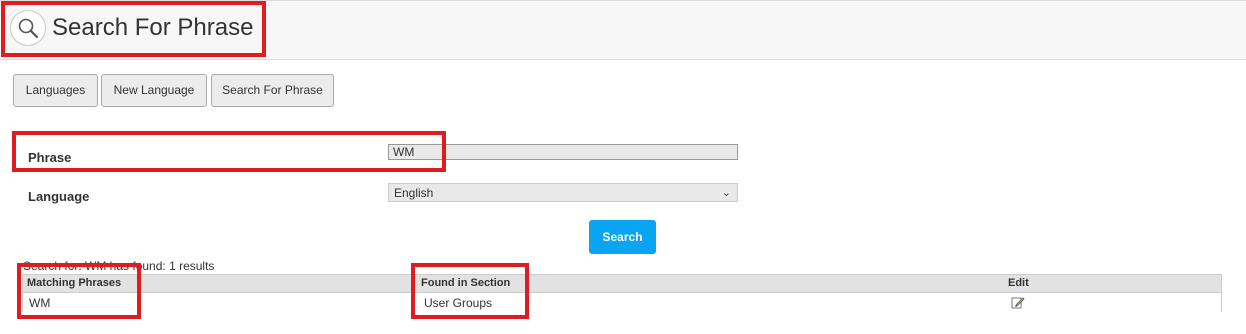 This screenshot has width=1246, height=334. What do you see at coordinates (622, 302) in the screenshot?
I see `table-row: WM User Groups` at bounding box center [622, 302].